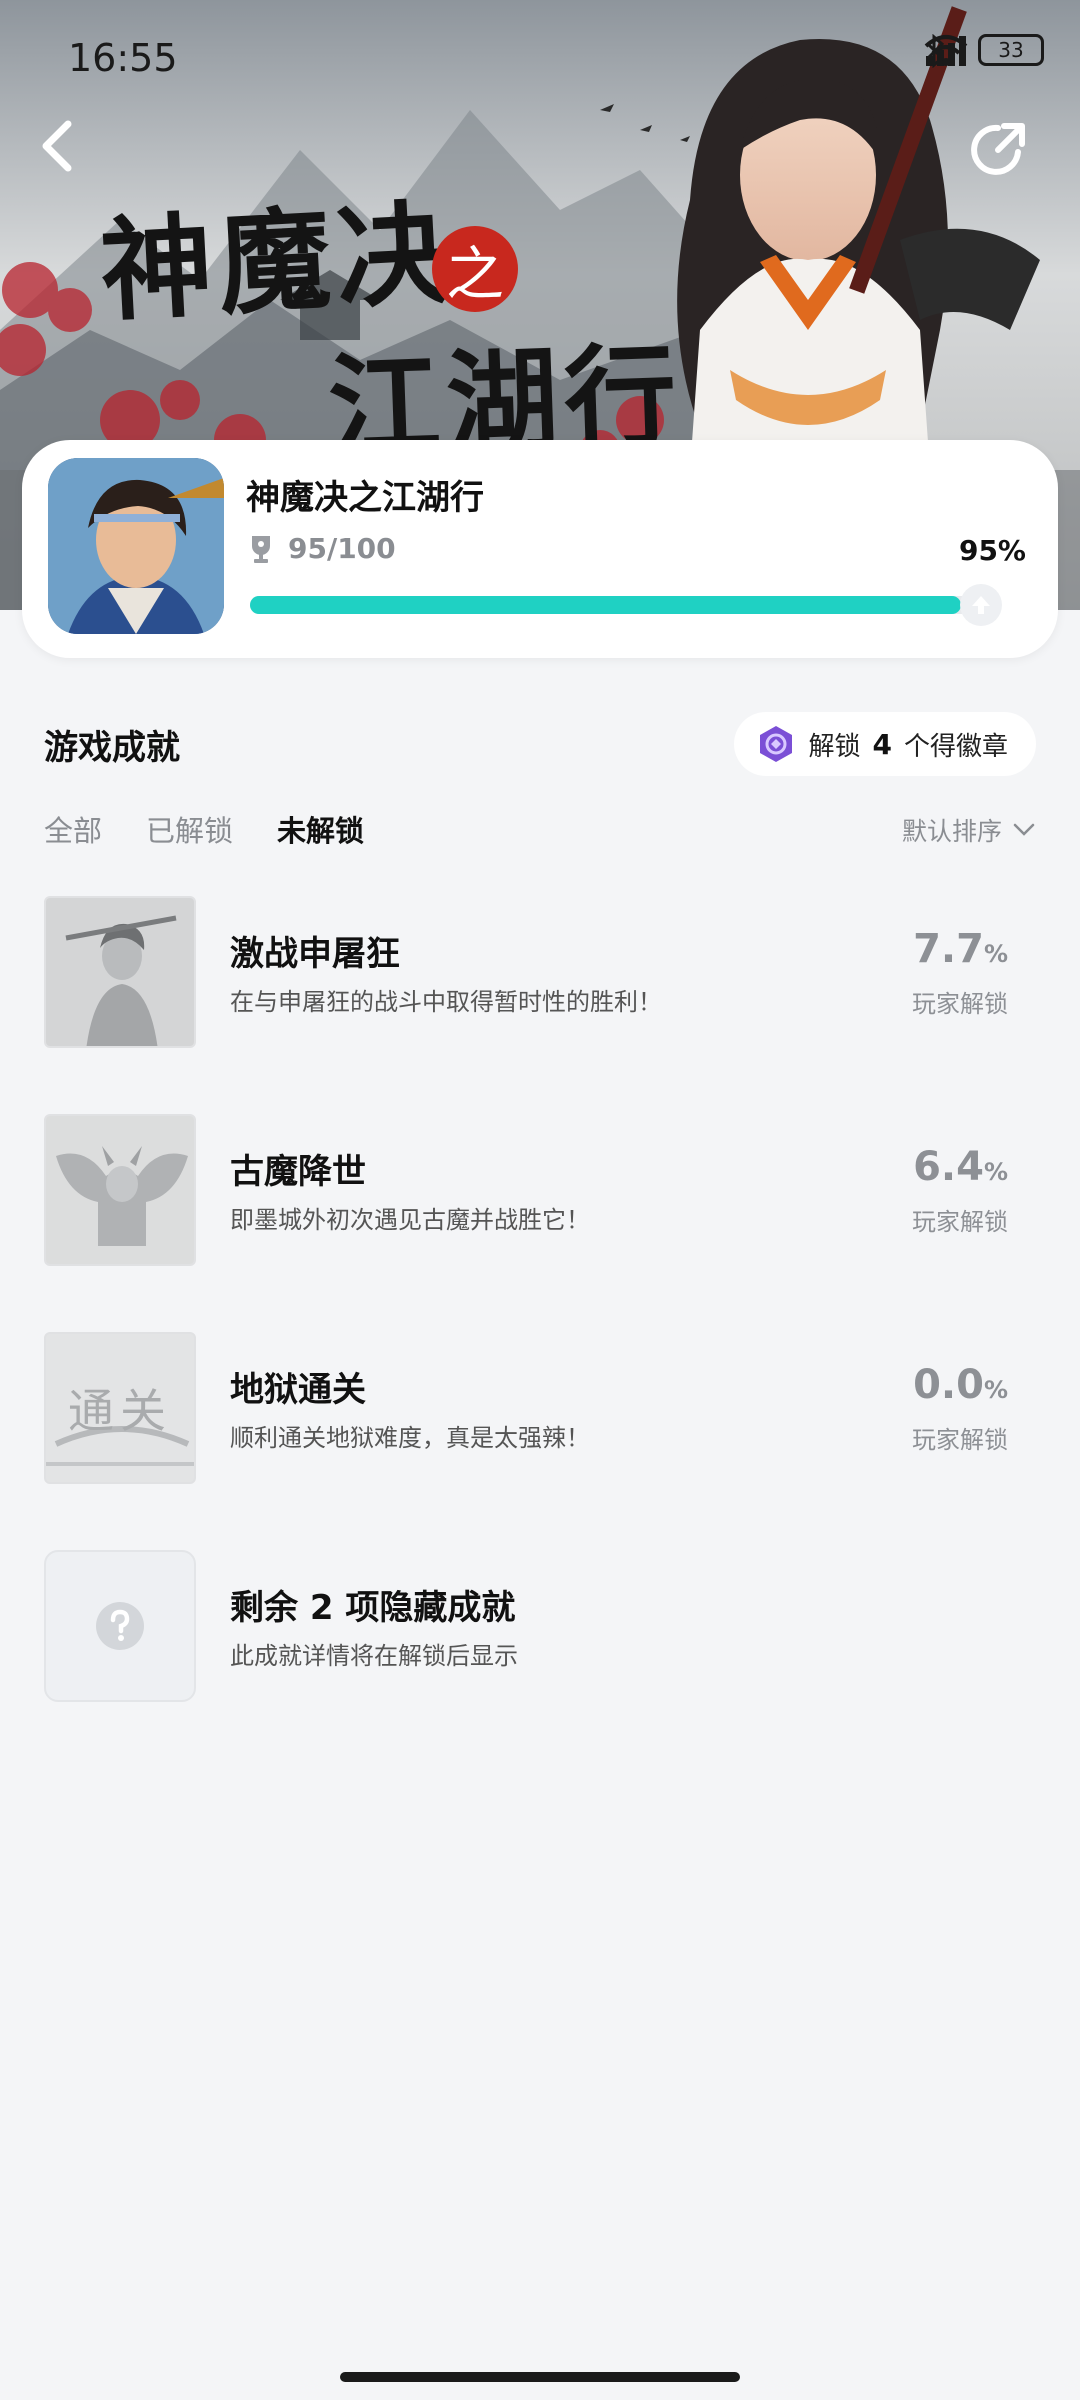 The width and height of the screenshot is (1080, 2400). Describe the element at coordinates (1024, 829) in the screenshot. I see `chevron-down-icon` at that location.